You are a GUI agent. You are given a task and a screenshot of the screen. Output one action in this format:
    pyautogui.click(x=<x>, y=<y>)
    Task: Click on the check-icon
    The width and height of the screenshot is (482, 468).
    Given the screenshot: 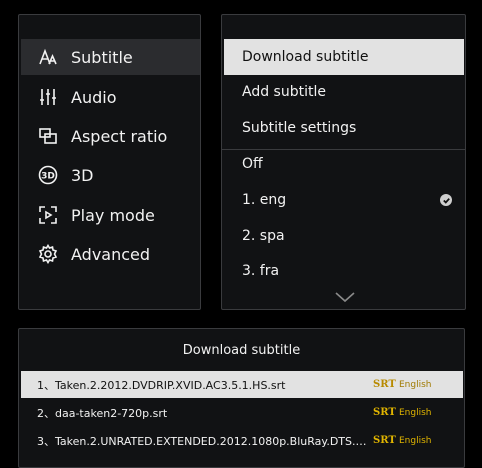 What is the action you would take?
    pyautogui.click(x=446, y=200)
    